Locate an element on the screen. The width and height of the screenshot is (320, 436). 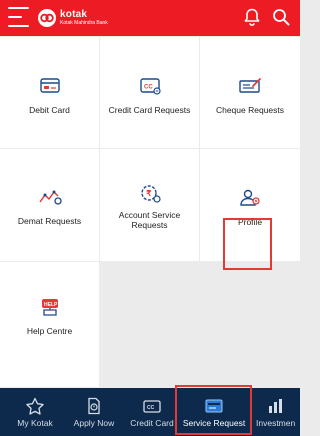
profile-icon is located at coordinates (250, 197).